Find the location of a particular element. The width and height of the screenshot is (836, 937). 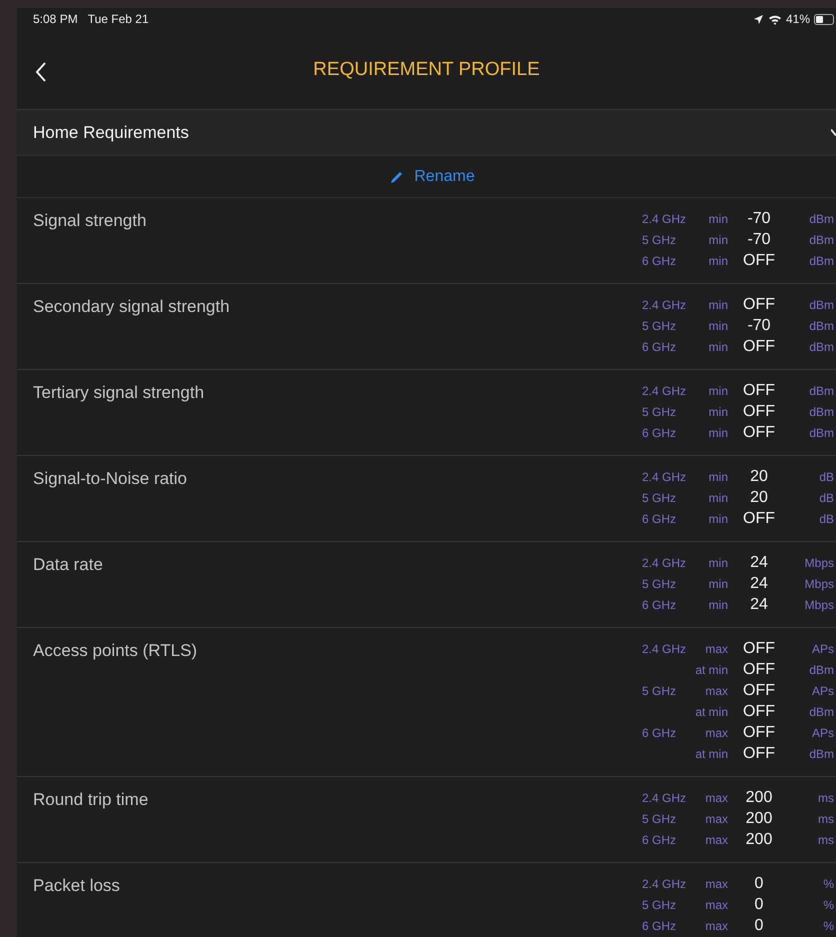

requirement-name: Tertiary signal strength is located at coordinates (118, 393).